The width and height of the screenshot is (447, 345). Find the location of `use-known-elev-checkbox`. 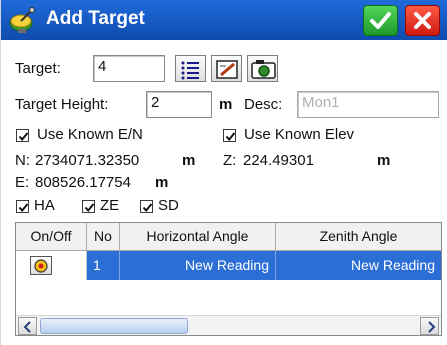

use-known-elev-checkbox is located at coordinates (229, 135).